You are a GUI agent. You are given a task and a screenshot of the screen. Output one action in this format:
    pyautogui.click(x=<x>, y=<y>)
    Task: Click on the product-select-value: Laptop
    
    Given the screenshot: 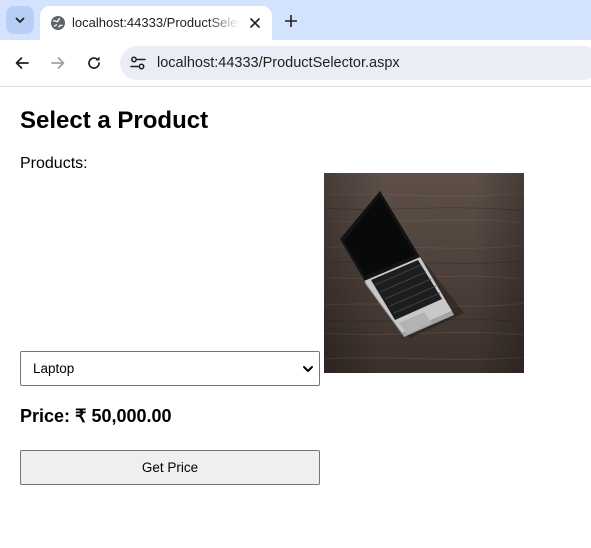 What is the action you would take?
    pyautogui.click(x=54, y=368)
    